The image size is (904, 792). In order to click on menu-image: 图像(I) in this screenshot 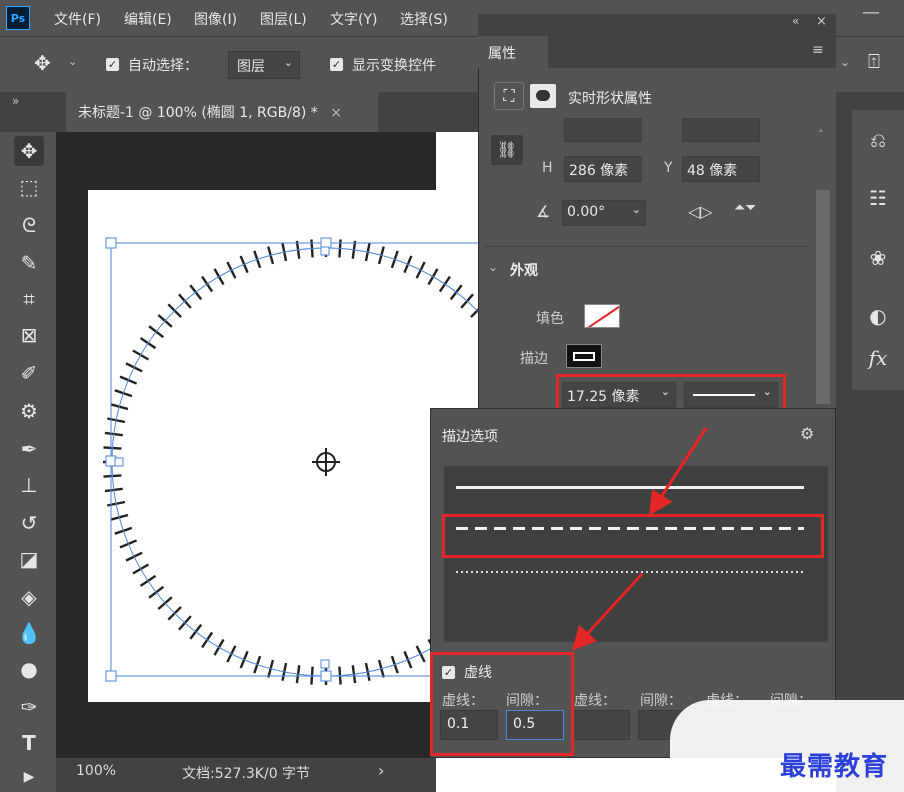, I will do `click(215, 19)`.